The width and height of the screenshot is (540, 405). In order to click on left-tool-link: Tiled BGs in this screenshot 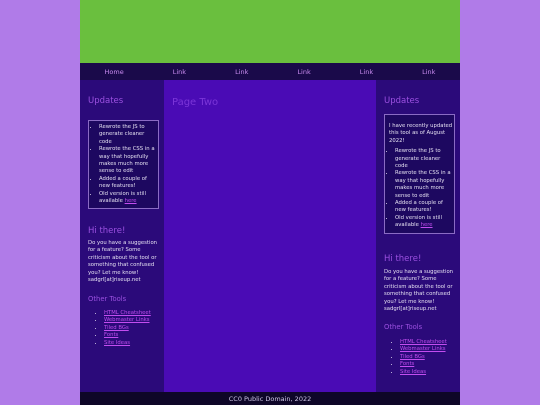, I will do `click(116, 328)`.